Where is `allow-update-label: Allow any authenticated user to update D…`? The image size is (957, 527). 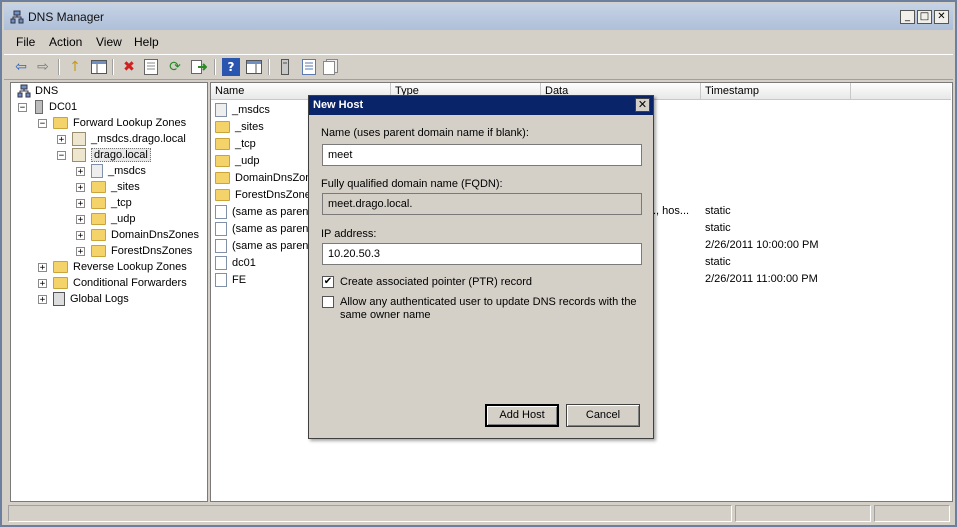 allow-update-label: Allow any authenticated user to update D… is located at coordinates (490, 309).